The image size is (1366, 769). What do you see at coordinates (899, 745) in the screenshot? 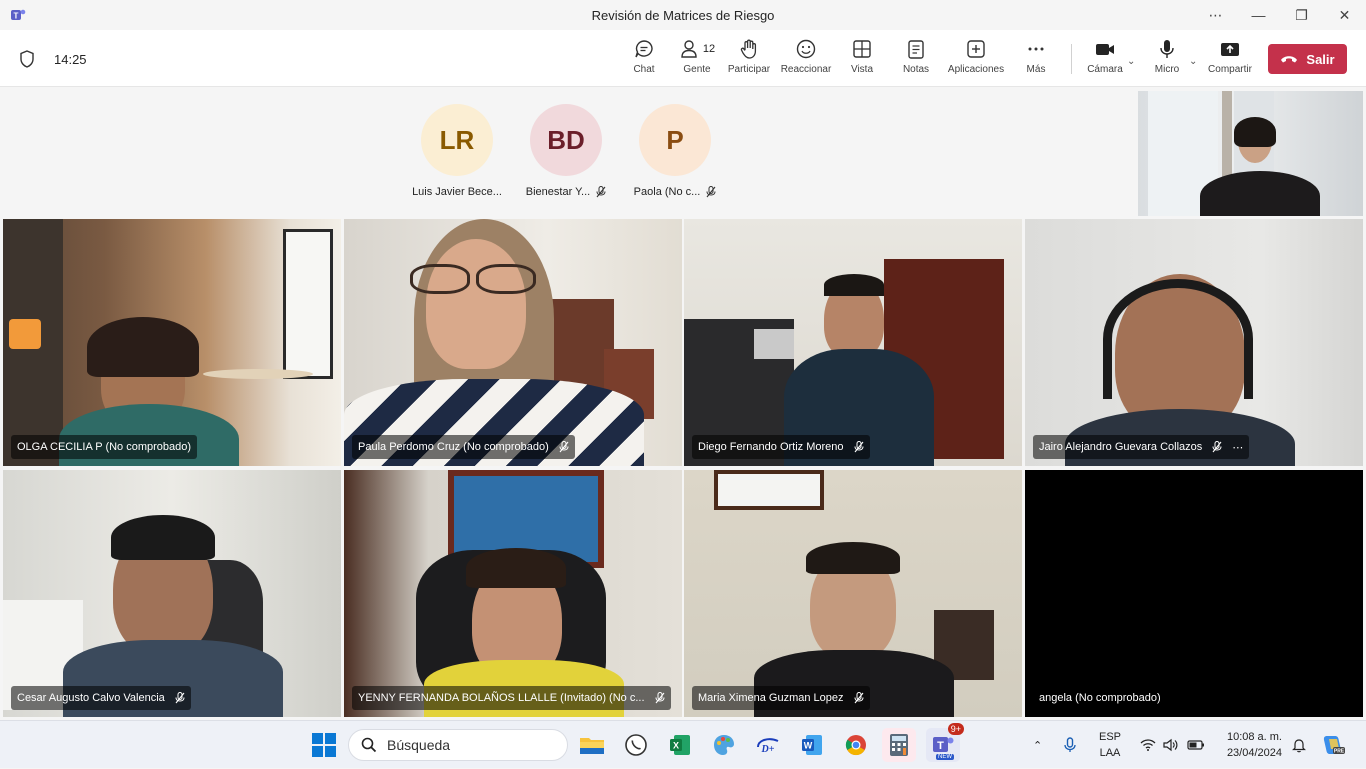
I see `calculator-icon` at bounding box center [899, 745].